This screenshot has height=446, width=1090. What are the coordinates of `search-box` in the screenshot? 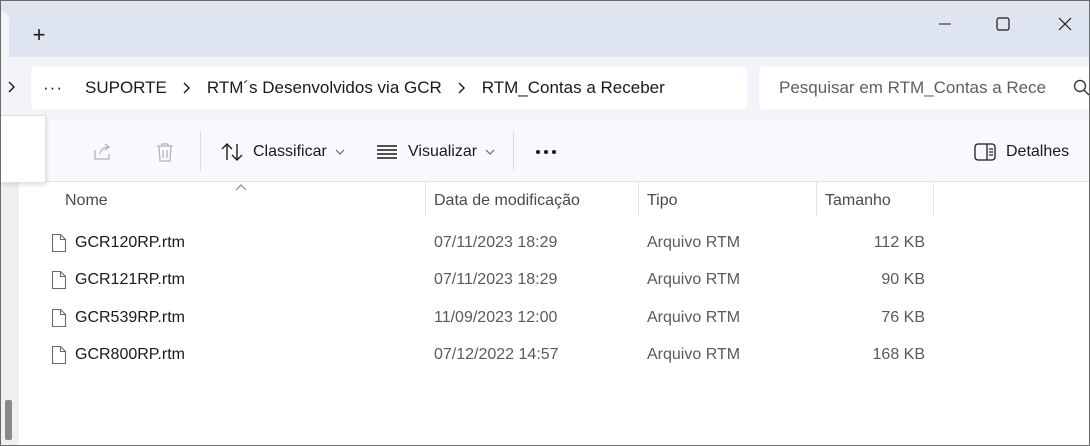 It's located at (924, 88).